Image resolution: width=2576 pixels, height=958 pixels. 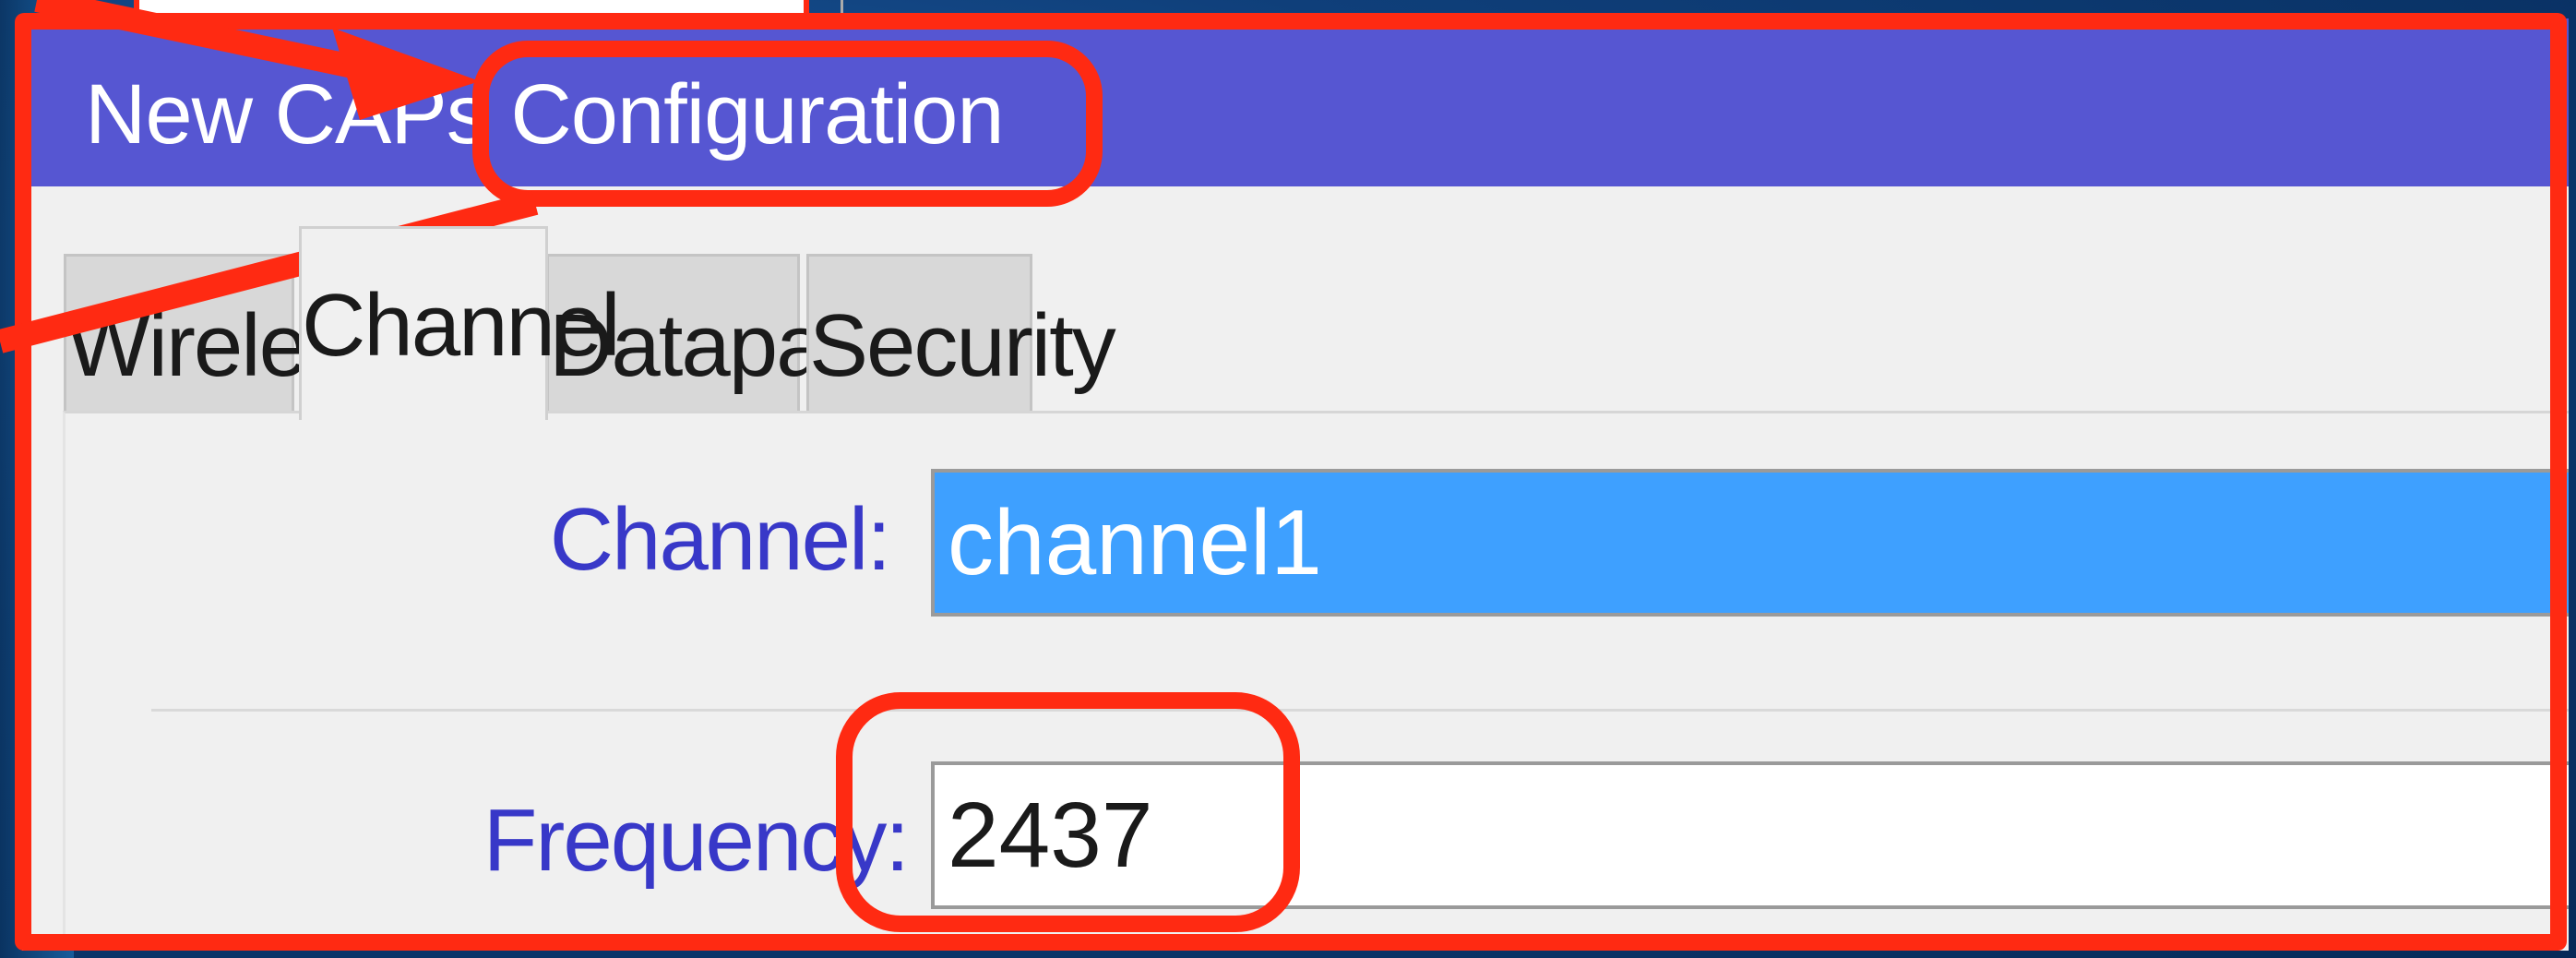 I want to click on arrow-to-title, so click(x=257, y=60).